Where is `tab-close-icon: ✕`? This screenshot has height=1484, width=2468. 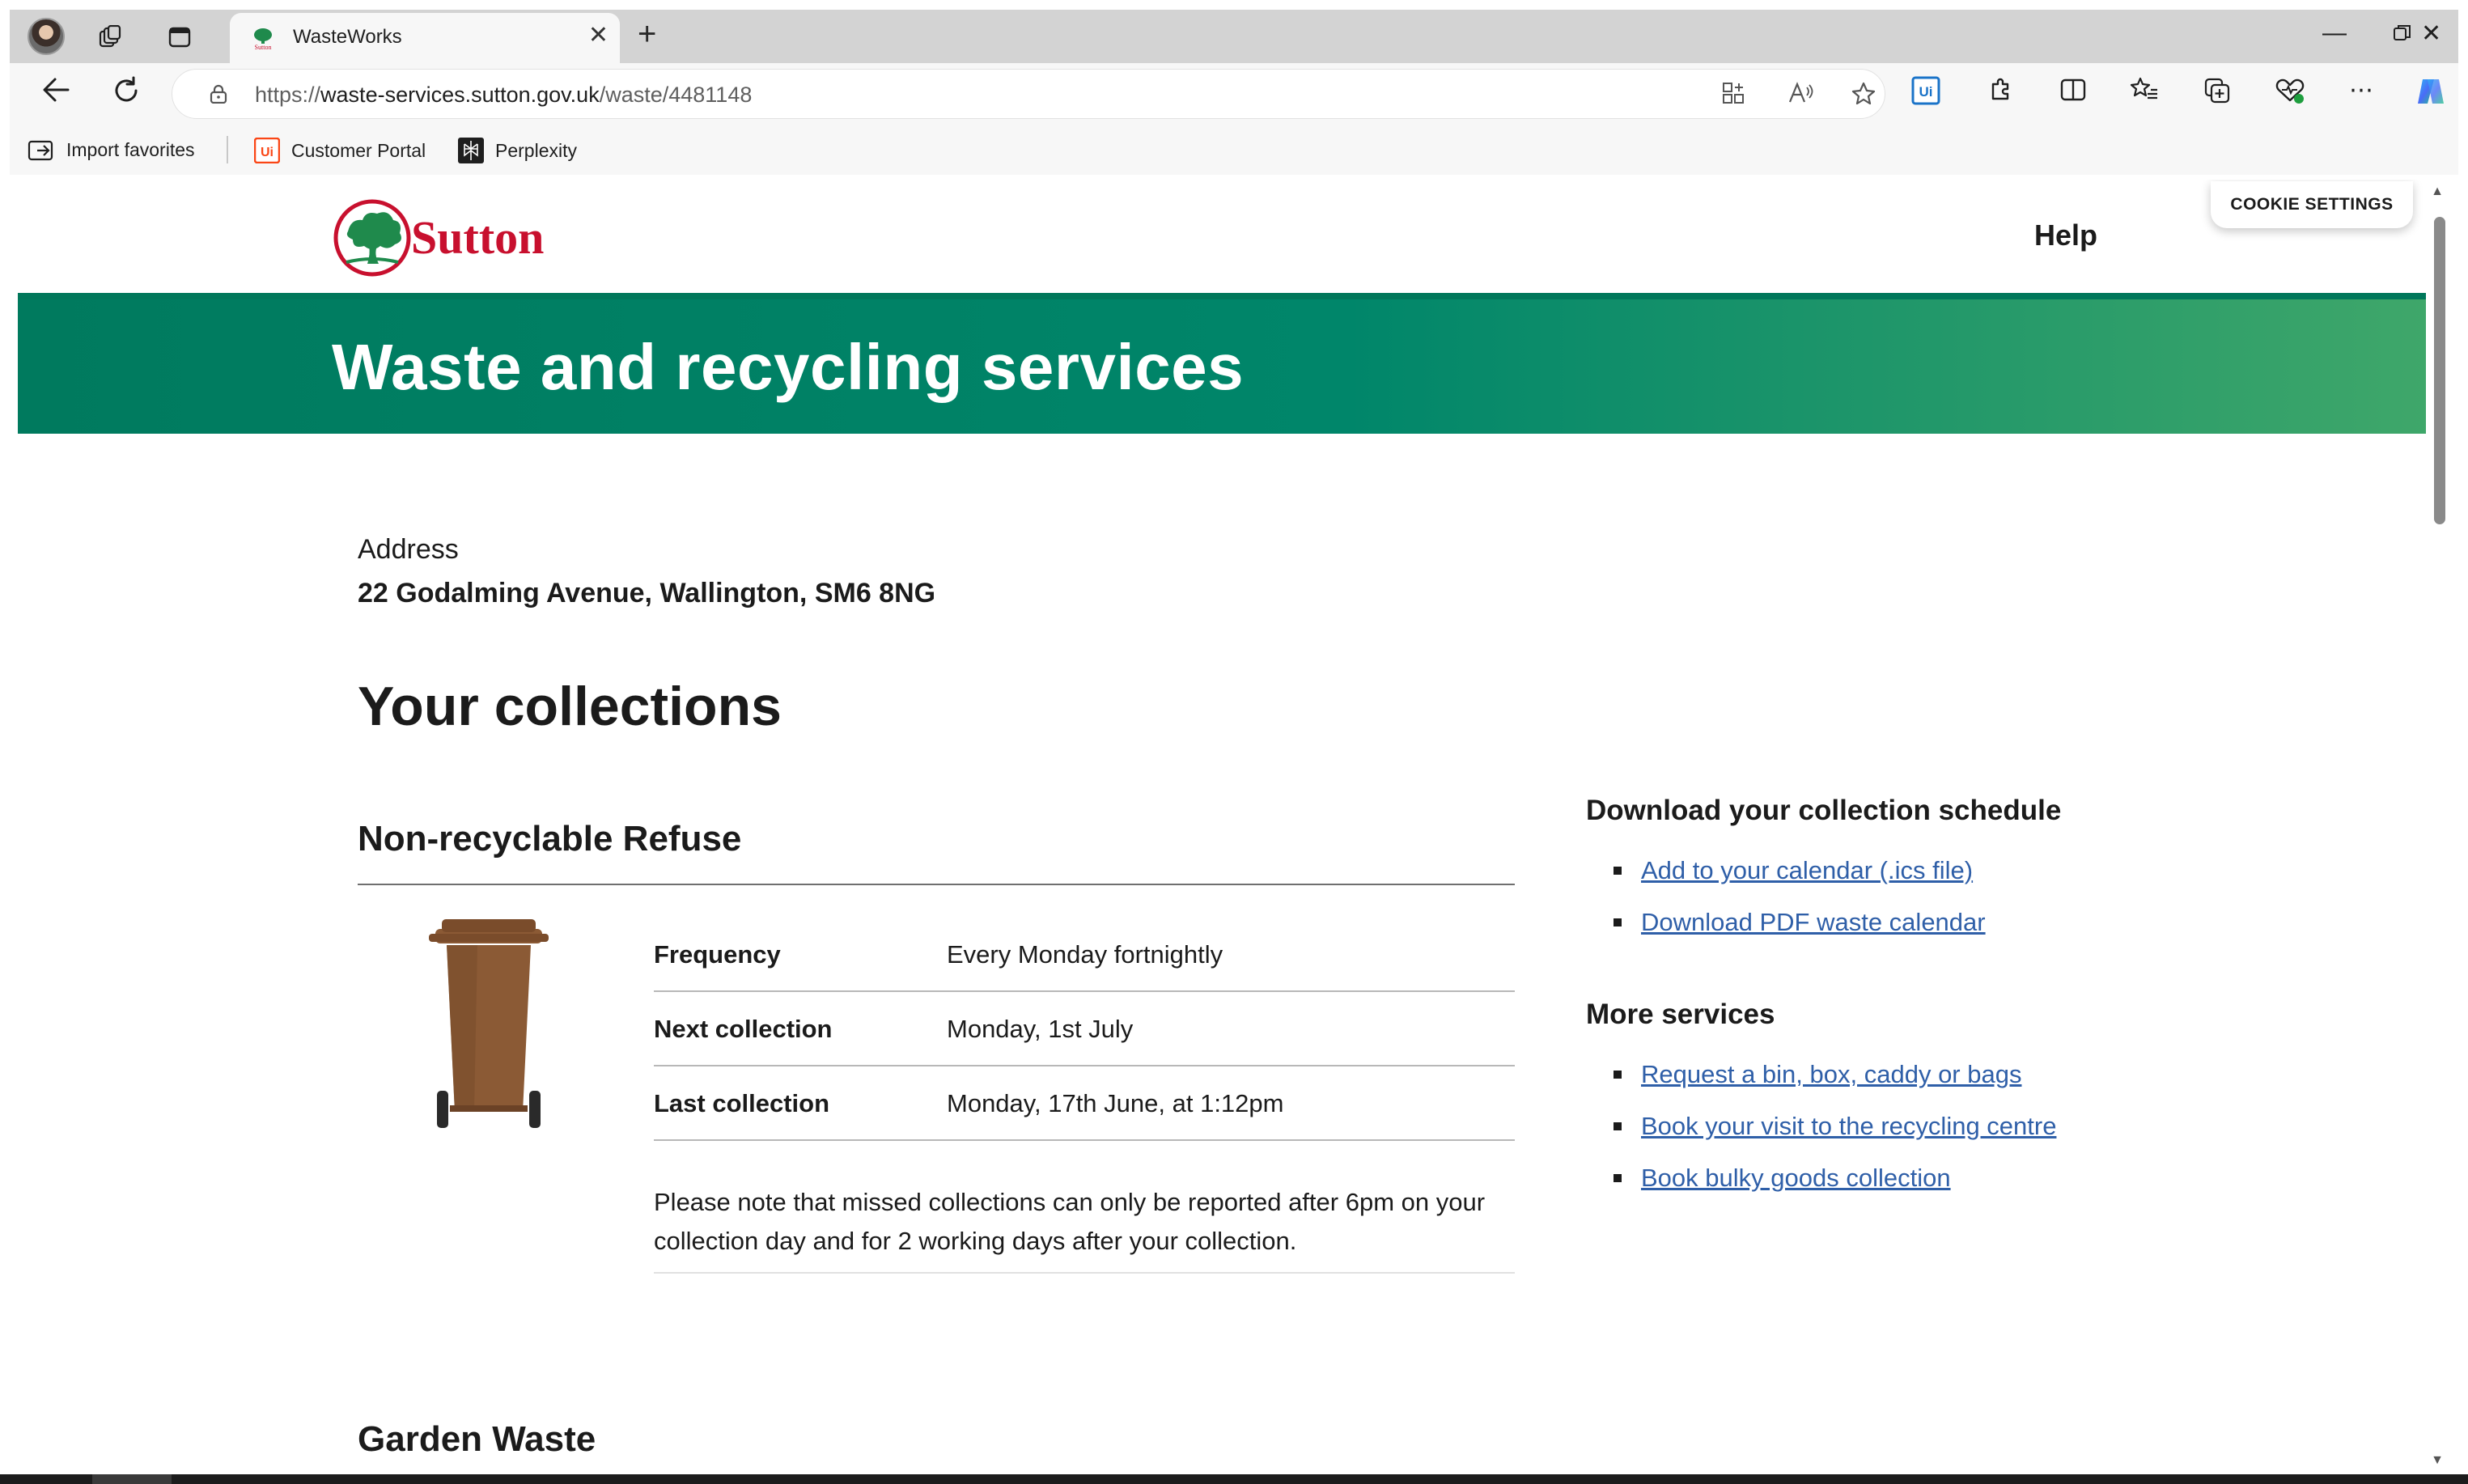 tab-close-icon: ✕ is located at coordinates (598, 35).